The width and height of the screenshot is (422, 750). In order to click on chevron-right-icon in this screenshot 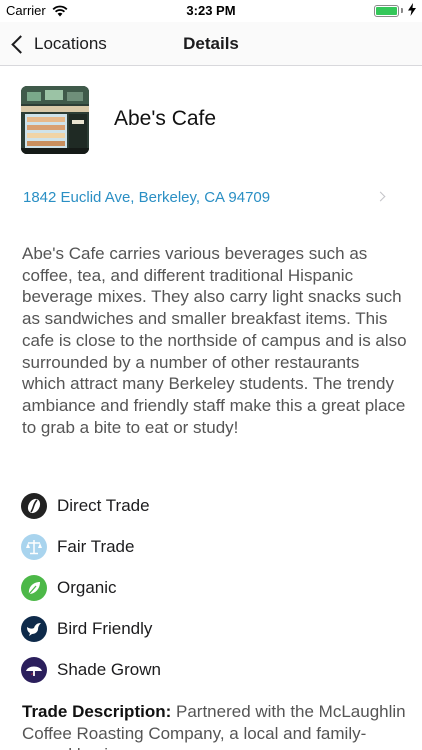, I will do `click(380, 196)`.